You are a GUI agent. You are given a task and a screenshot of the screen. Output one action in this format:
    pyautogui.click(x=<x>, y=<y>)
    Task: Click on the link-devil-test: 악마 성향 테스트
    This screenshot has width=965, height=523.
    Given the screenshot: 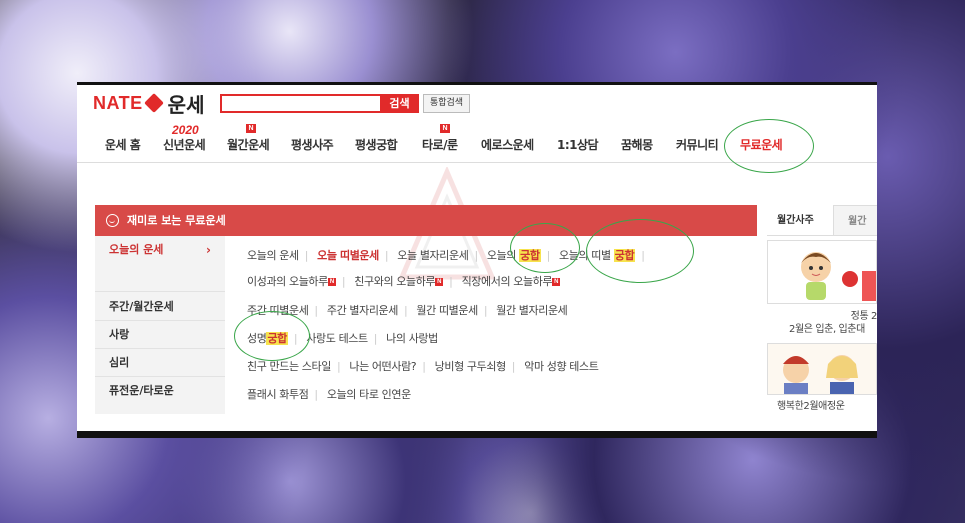 What is the action you would take?
    pyautogui.click(x=561, y=366)
    